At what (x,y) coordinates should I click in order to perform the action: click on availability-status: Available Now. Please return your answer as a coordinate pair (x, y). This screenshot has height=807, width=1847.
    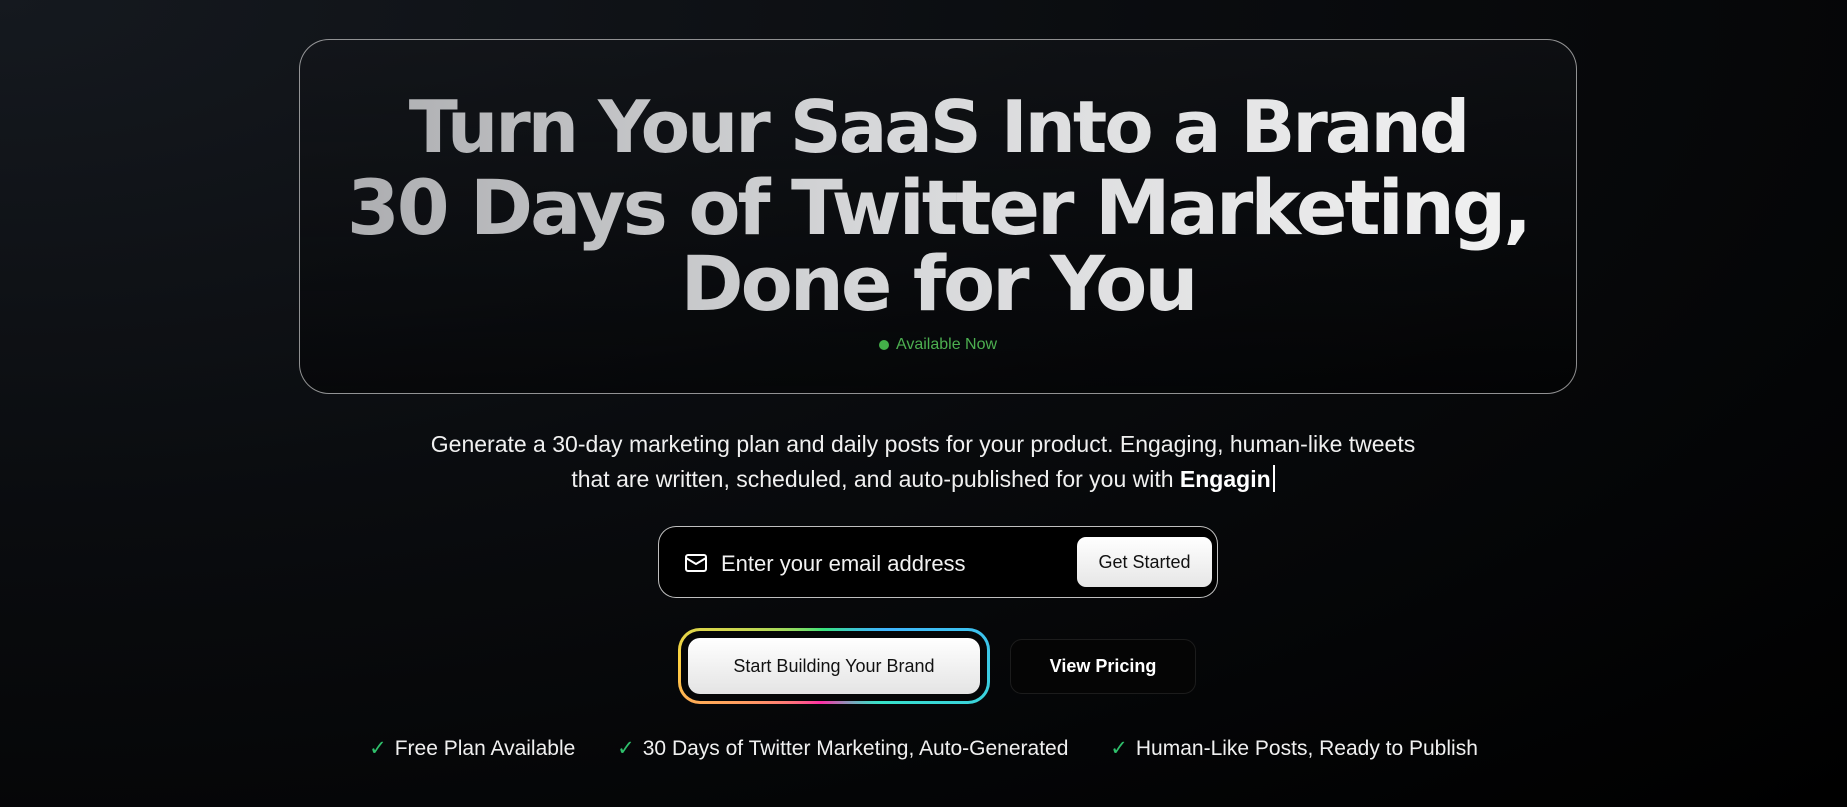
    Looking at the image, I should click on (938, 345).